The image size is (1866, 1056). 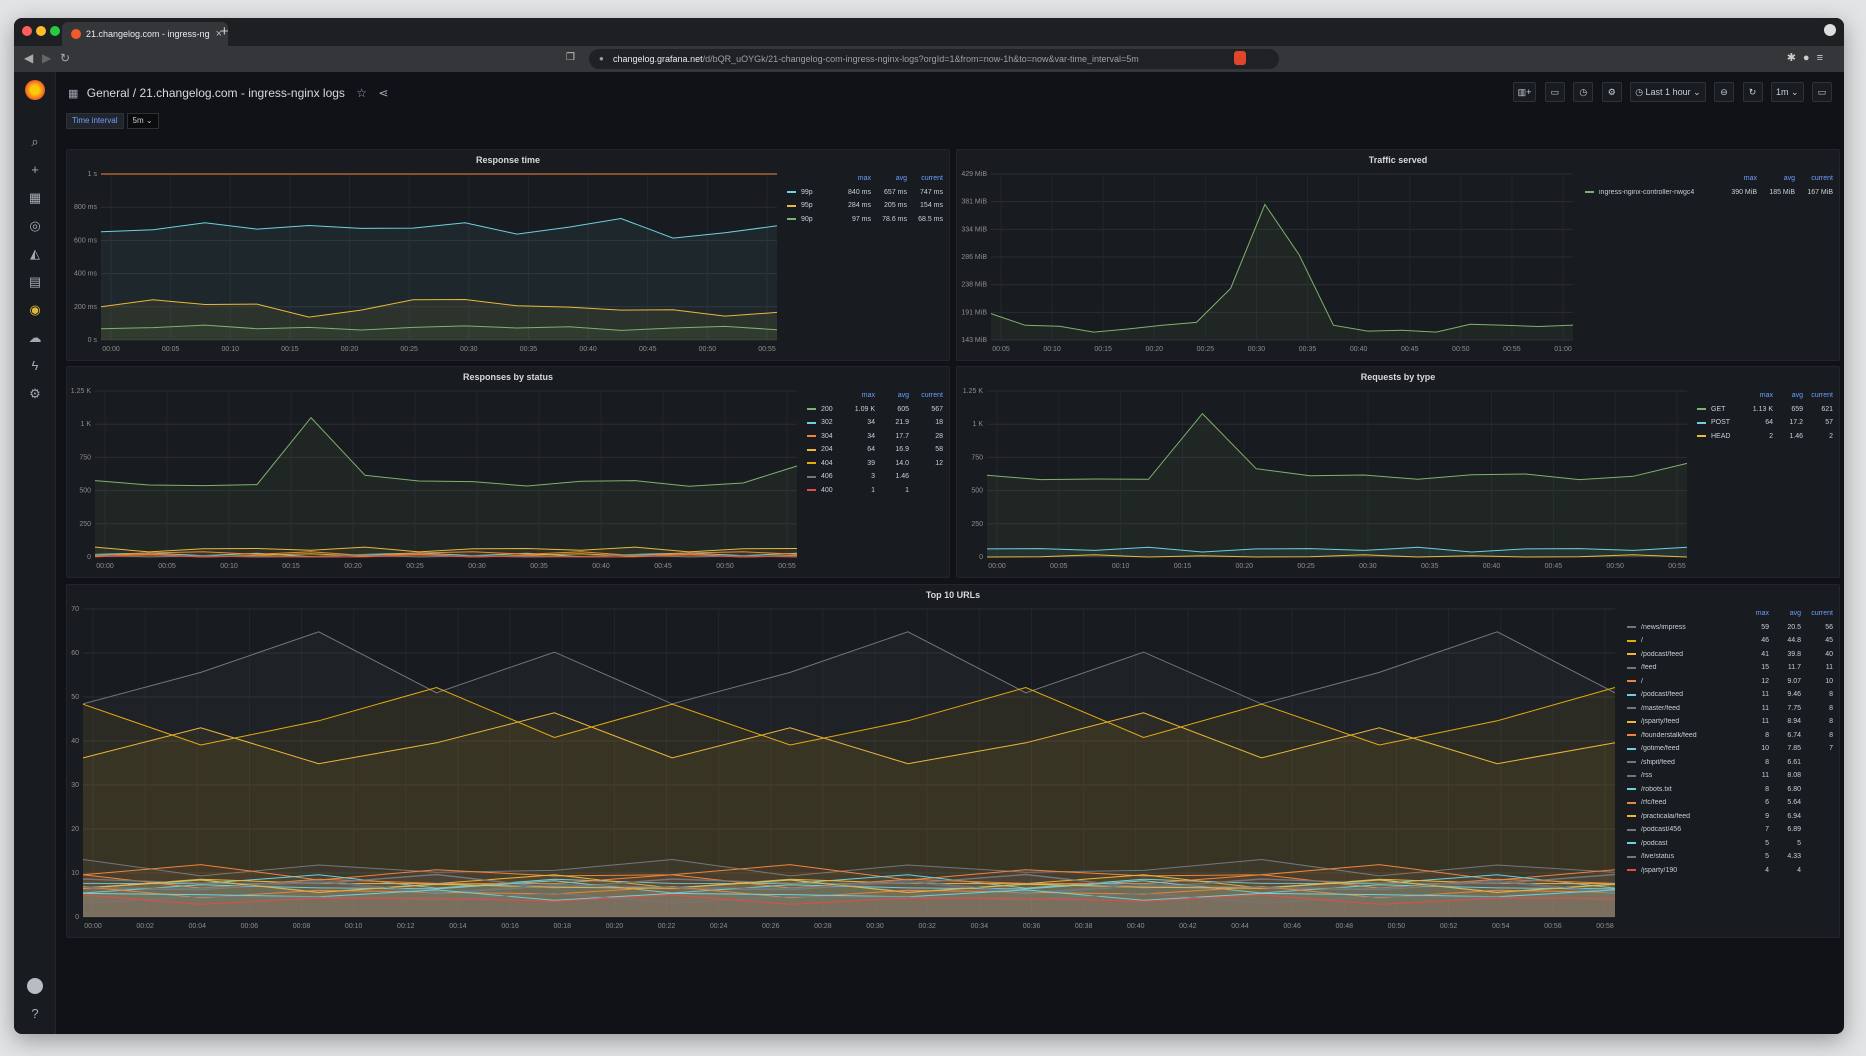 I want to click on breadcrumb-folder: General, so click(x=108, y=93).